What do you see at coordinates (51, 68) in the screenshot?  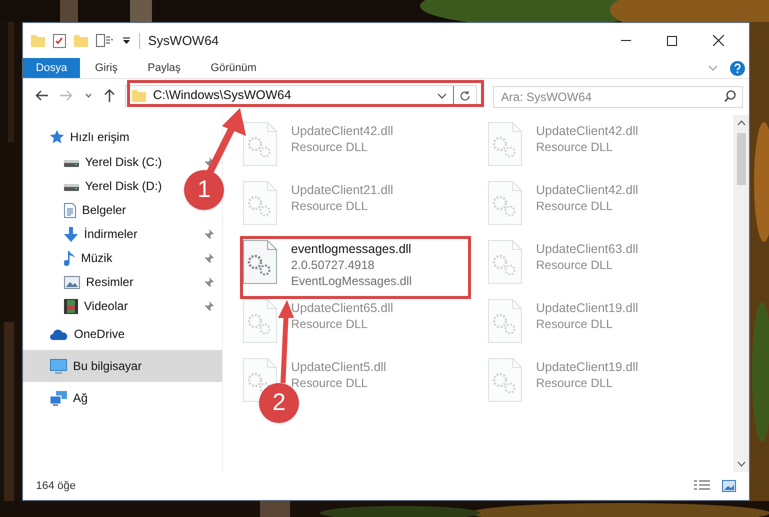 I see `ribbon-tab: Dosya` at bounding box center [51, 68].